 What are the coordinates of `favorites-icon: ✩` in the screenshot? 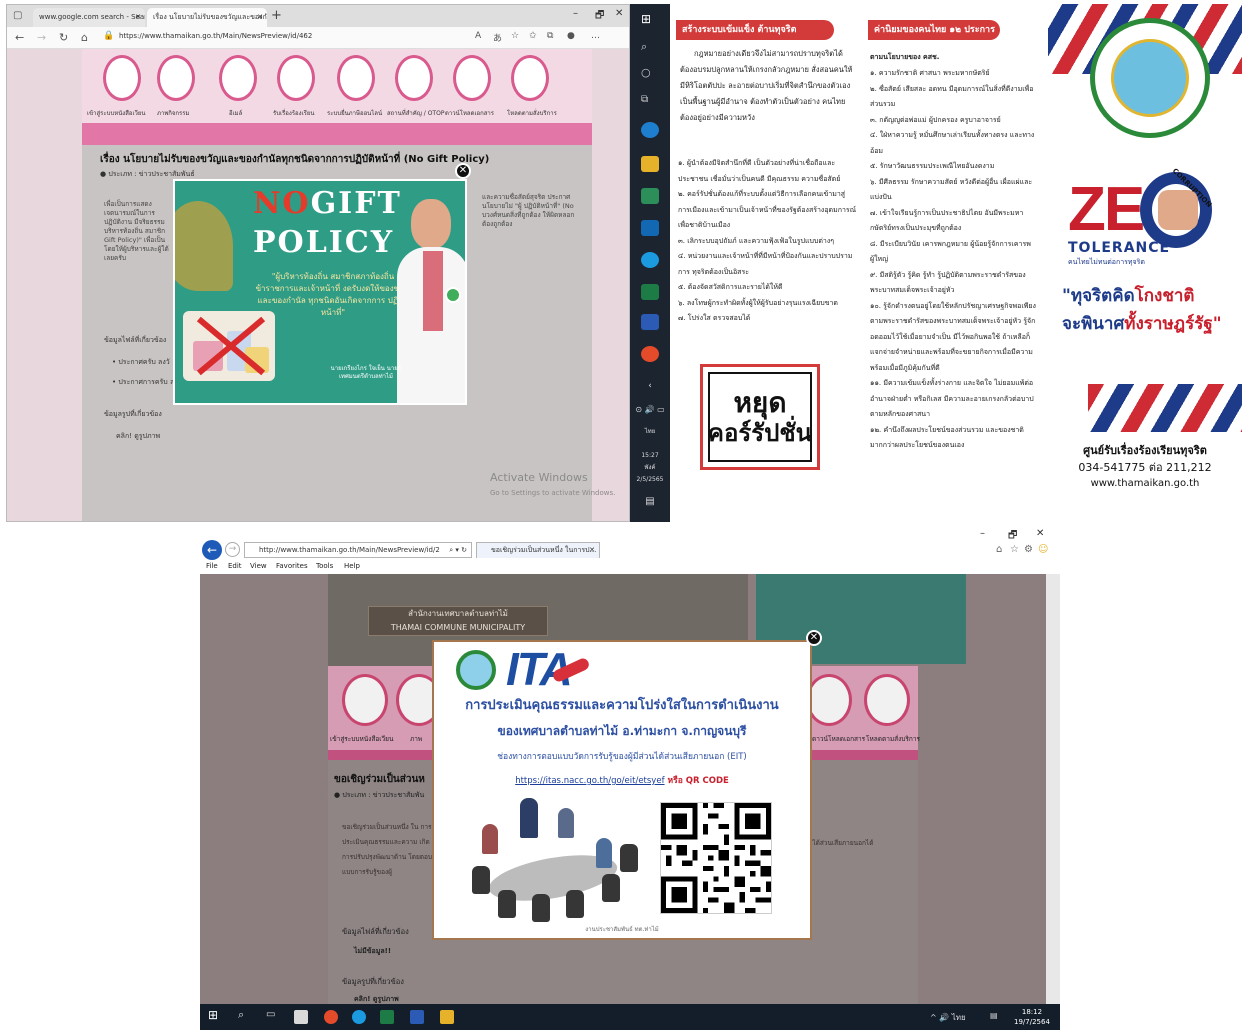 It's located at (533, 36).